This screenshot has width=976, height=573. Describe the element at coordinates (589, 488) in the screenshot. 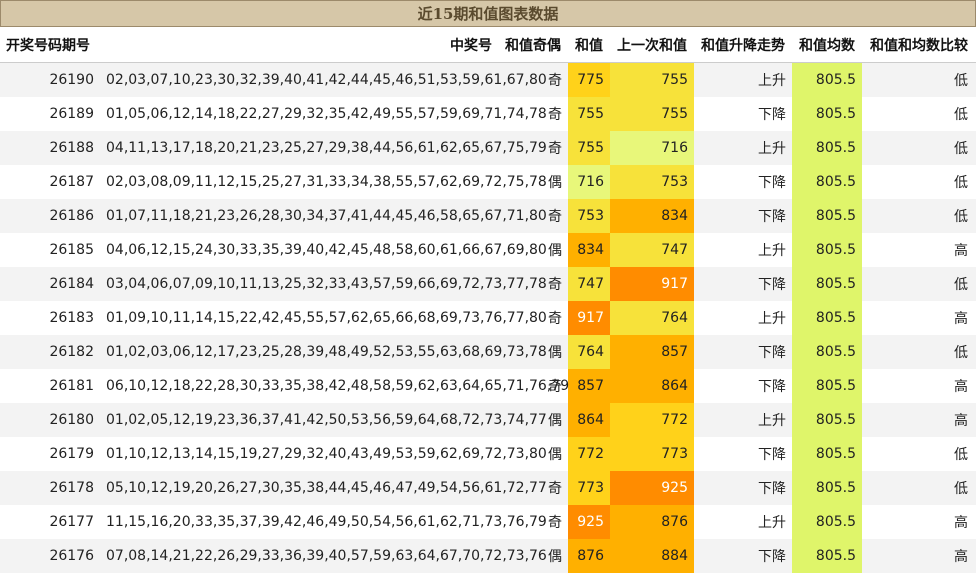

I see `sum-cell: 773` at that location.